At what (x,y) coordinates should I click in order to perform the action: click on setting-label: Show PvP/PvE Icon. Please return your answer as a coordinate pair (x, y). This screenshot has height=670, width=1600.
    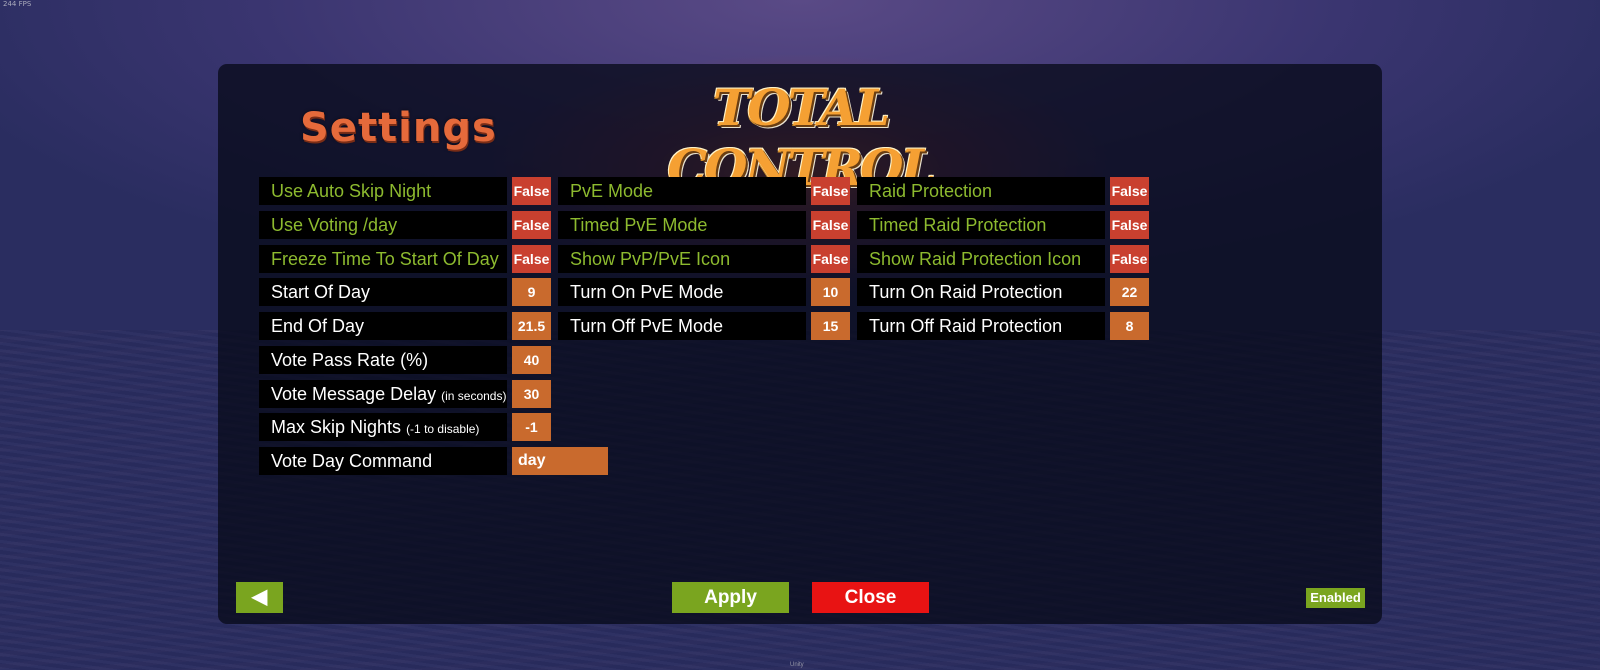
    Looking at the image, I should click on (682, 259).